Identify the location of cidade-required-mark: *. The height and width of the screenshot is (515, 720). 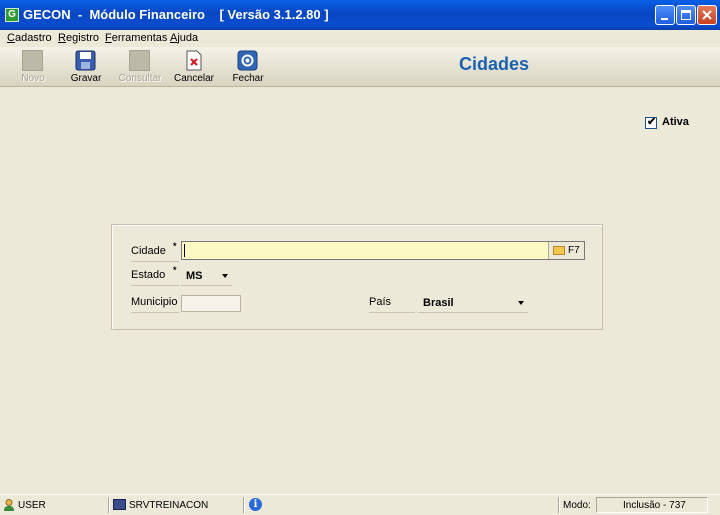
(175, 246).